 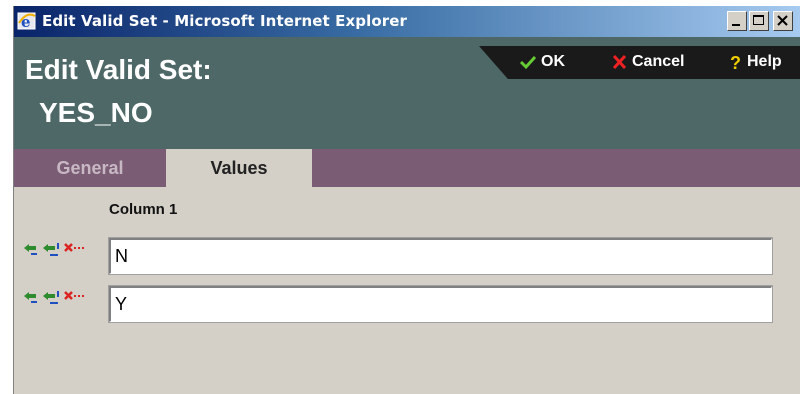 I want to click on minimize-icon, so click(x=736, y=25).